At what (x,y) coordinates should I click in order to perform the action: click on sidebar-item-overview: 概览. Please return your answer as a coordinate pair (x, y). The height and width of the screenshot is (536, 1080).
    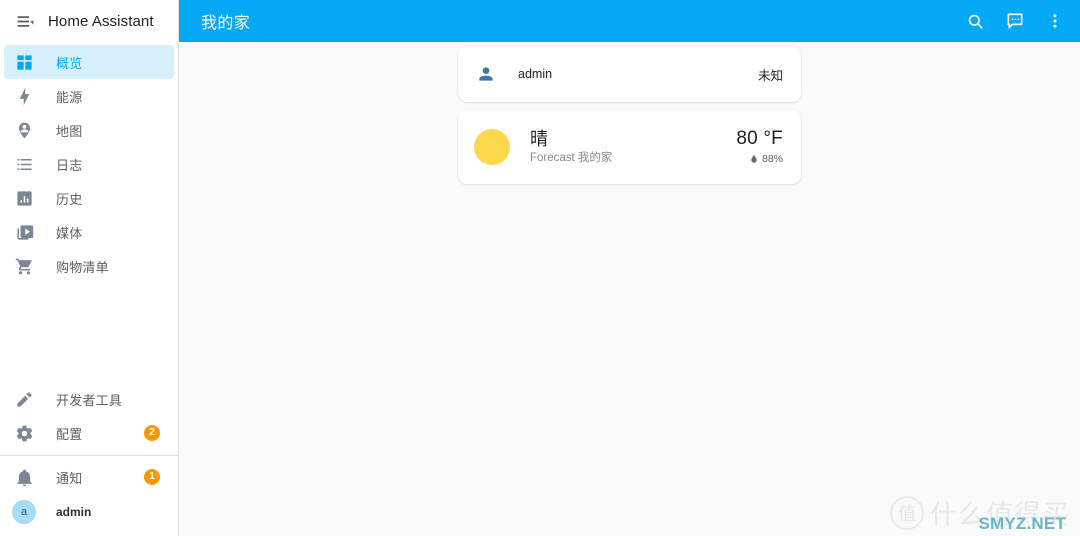
    Looking at the image, I should click on (89, 62).